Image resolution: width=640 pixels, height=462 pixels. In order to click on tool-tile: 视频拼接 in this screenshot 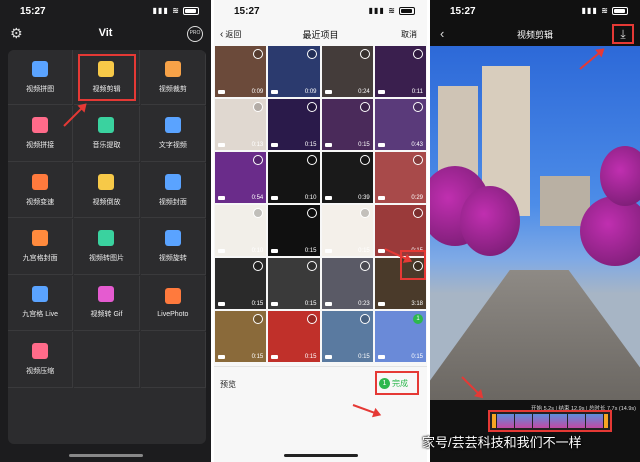, I will do `click(41, 134)`.